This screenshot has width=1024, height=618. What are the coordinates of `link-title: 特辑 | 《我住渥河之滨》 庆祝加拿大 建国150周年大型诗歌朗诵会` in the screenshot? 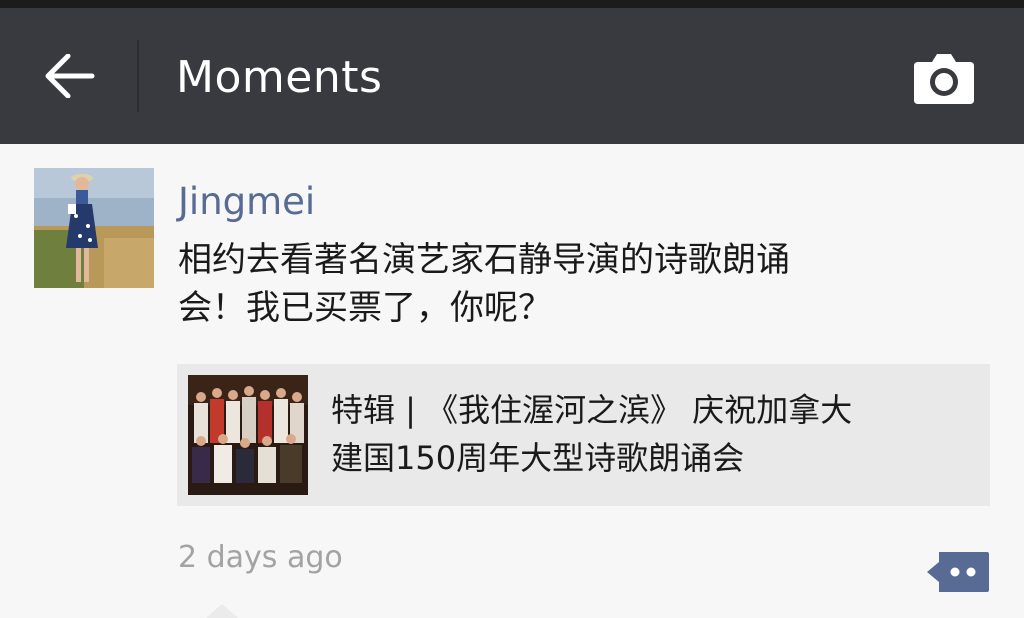 It's located at (592, 434).